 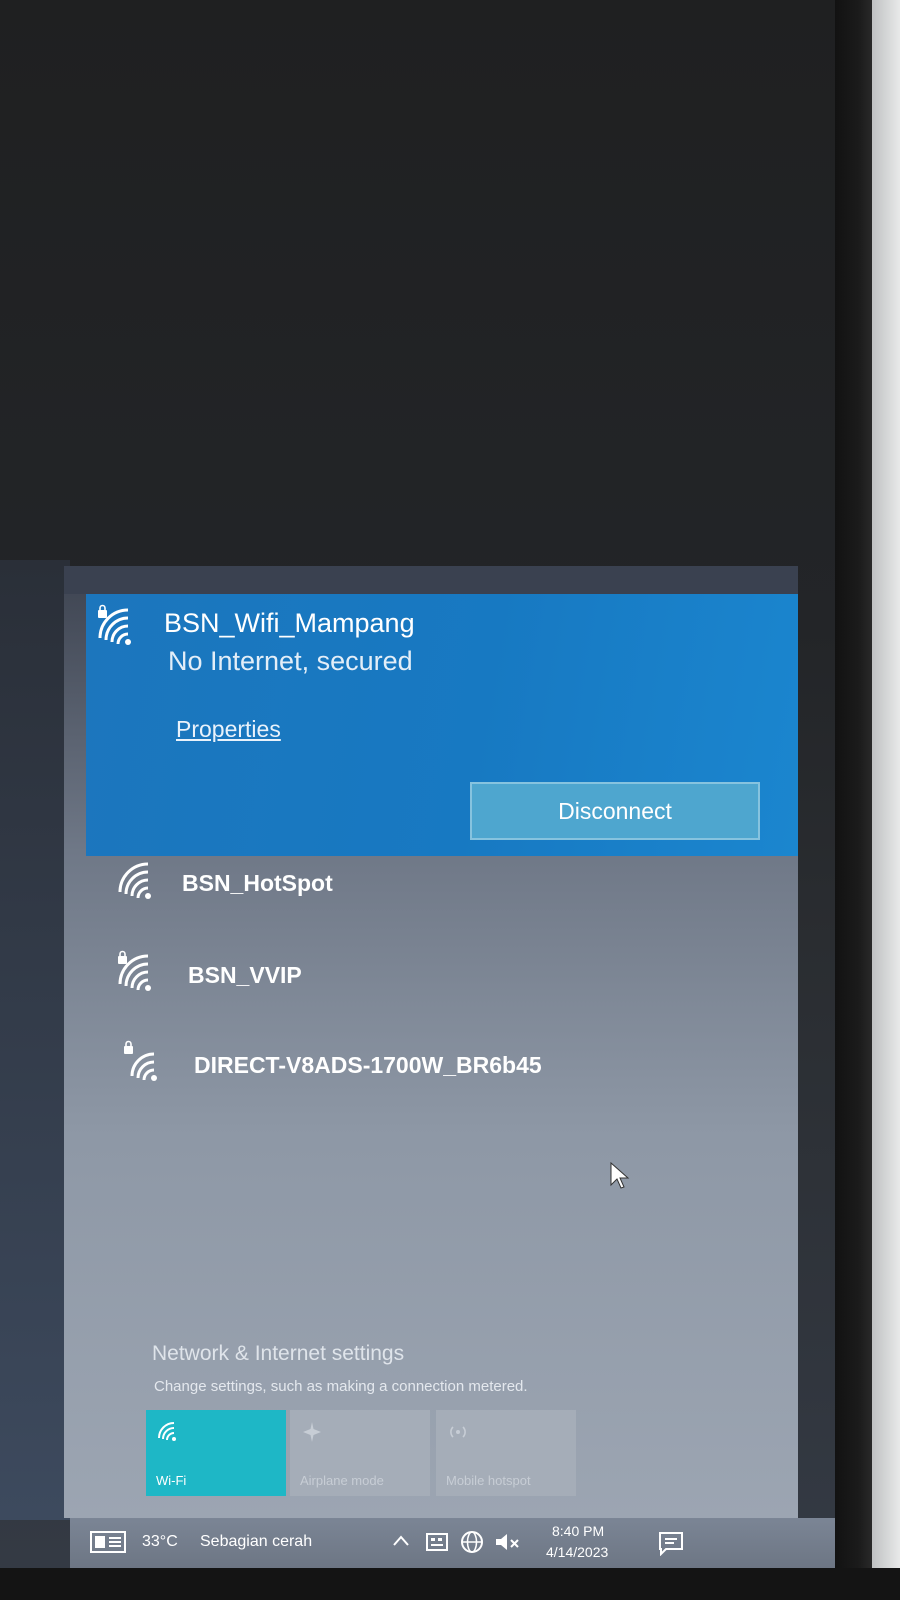 What do you see at coordinates (578, 1531) in the screenshot?
I see `clock-time: 8:40 PM` at bounding box center [578, 1531].